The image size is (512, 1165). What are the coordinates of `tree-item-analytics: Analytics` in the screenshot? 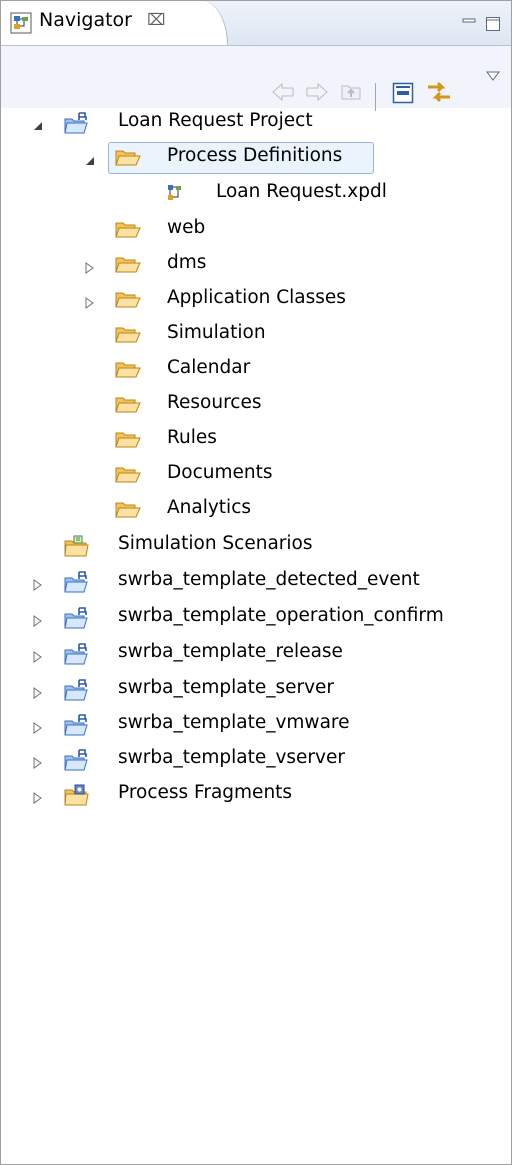 It's located at (256, 510).